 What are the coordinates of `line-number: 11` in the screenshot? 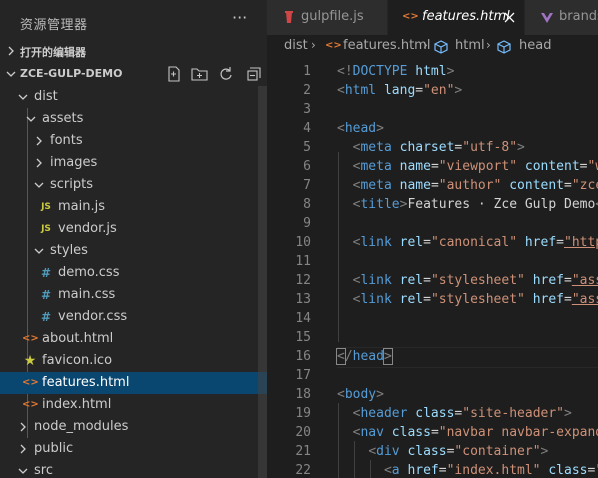 It's located at (303, 261).